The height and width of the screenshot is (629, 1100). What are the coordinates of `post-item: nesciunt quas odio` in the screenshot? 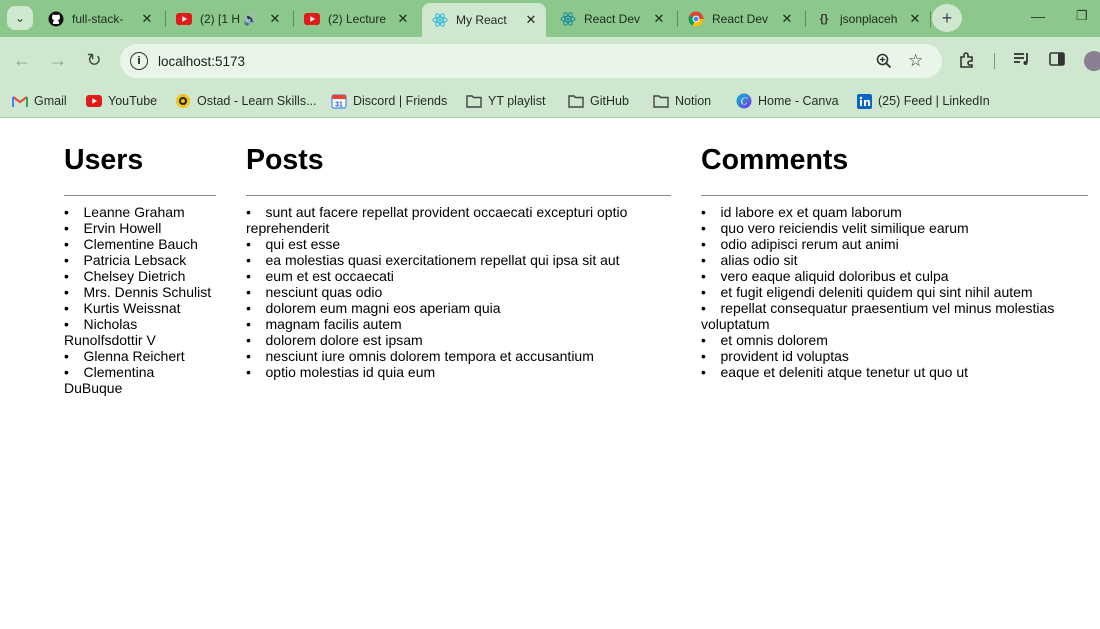 It's located at (458, 292).